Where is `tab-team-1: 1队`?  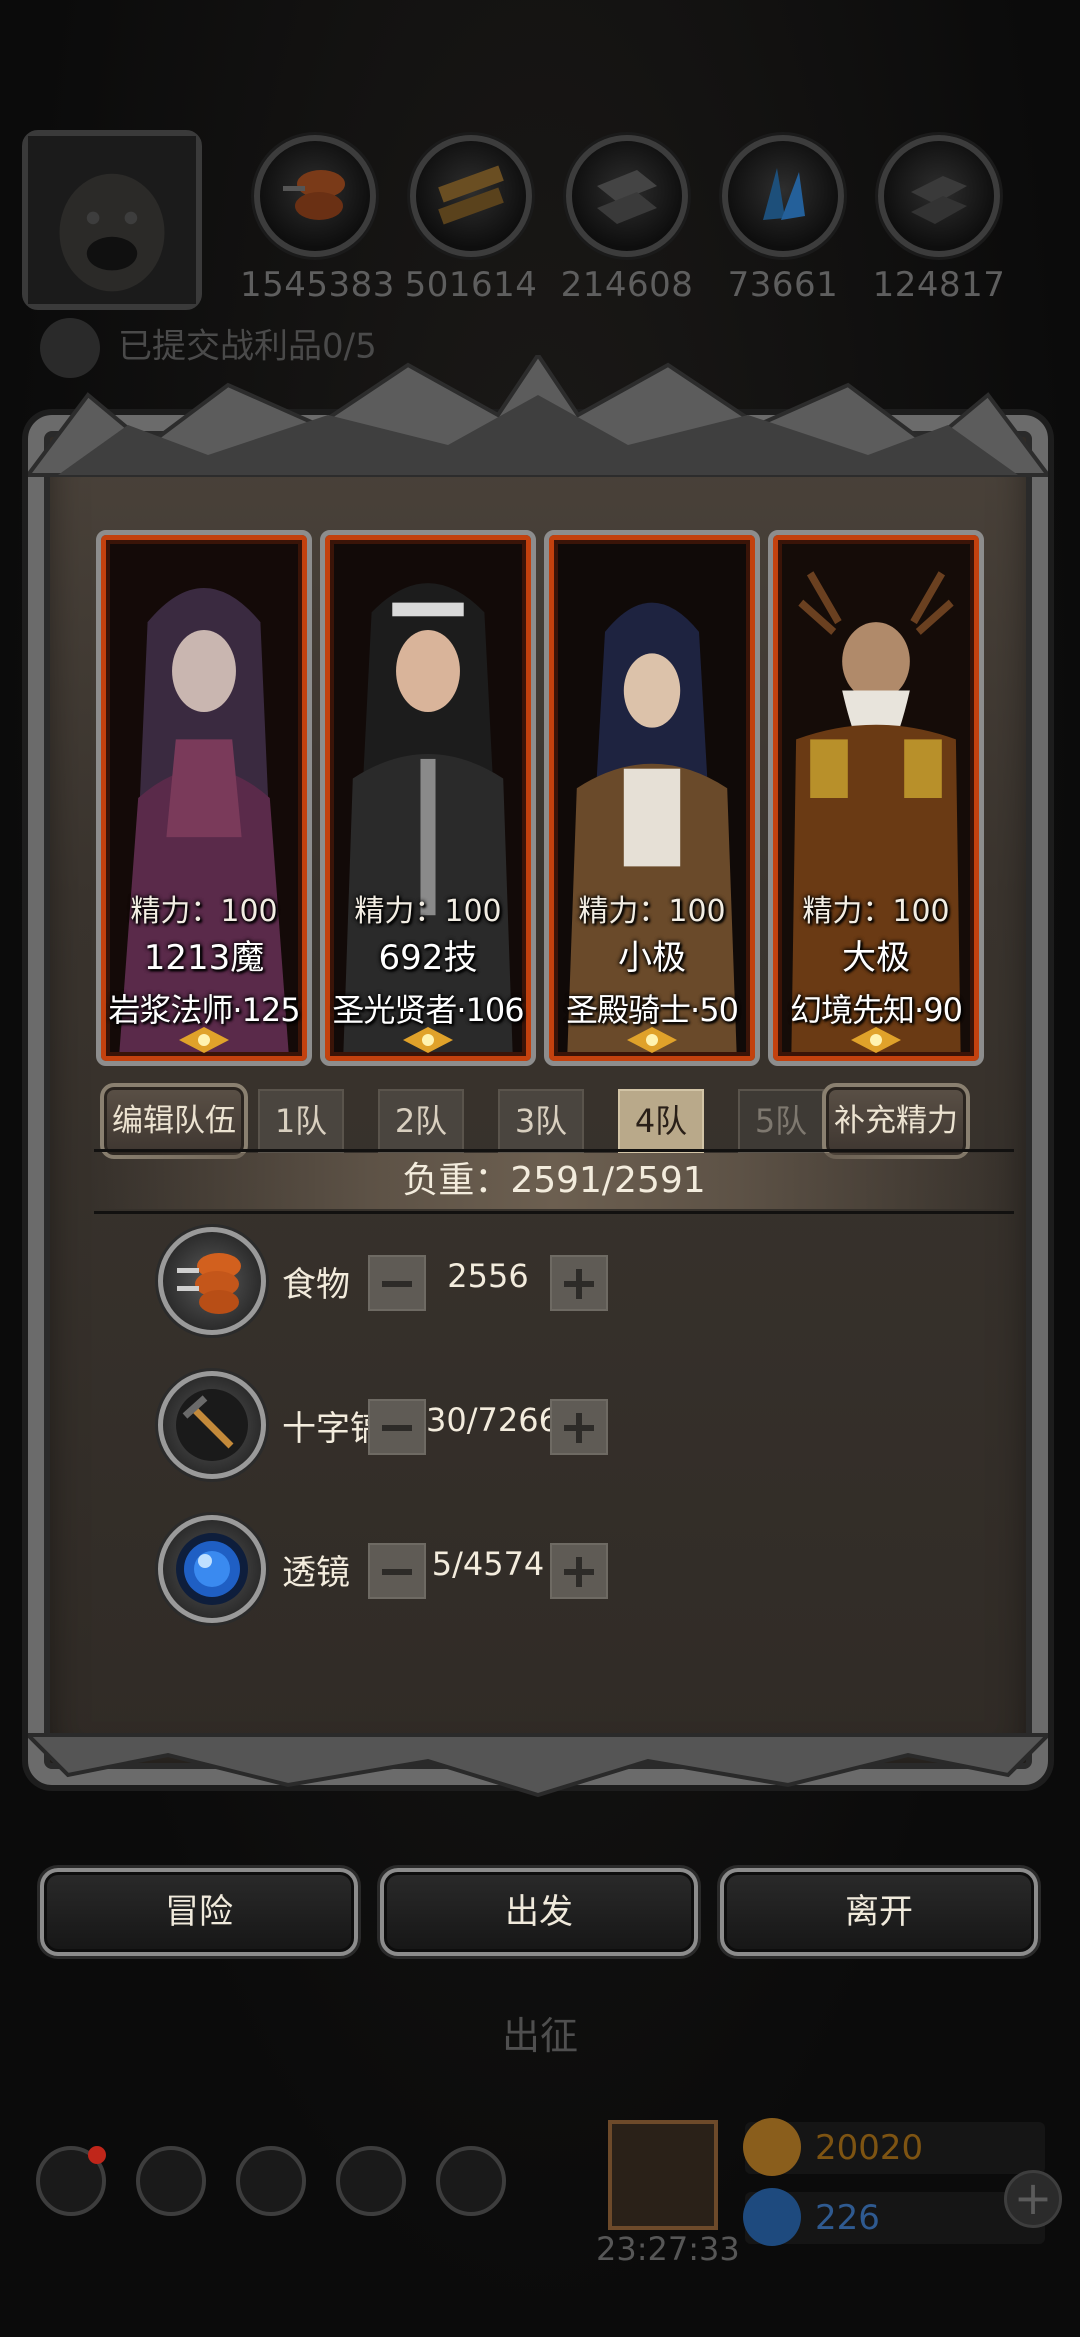 tab-team-1: 1队 is located at coordinates (301, 1121).